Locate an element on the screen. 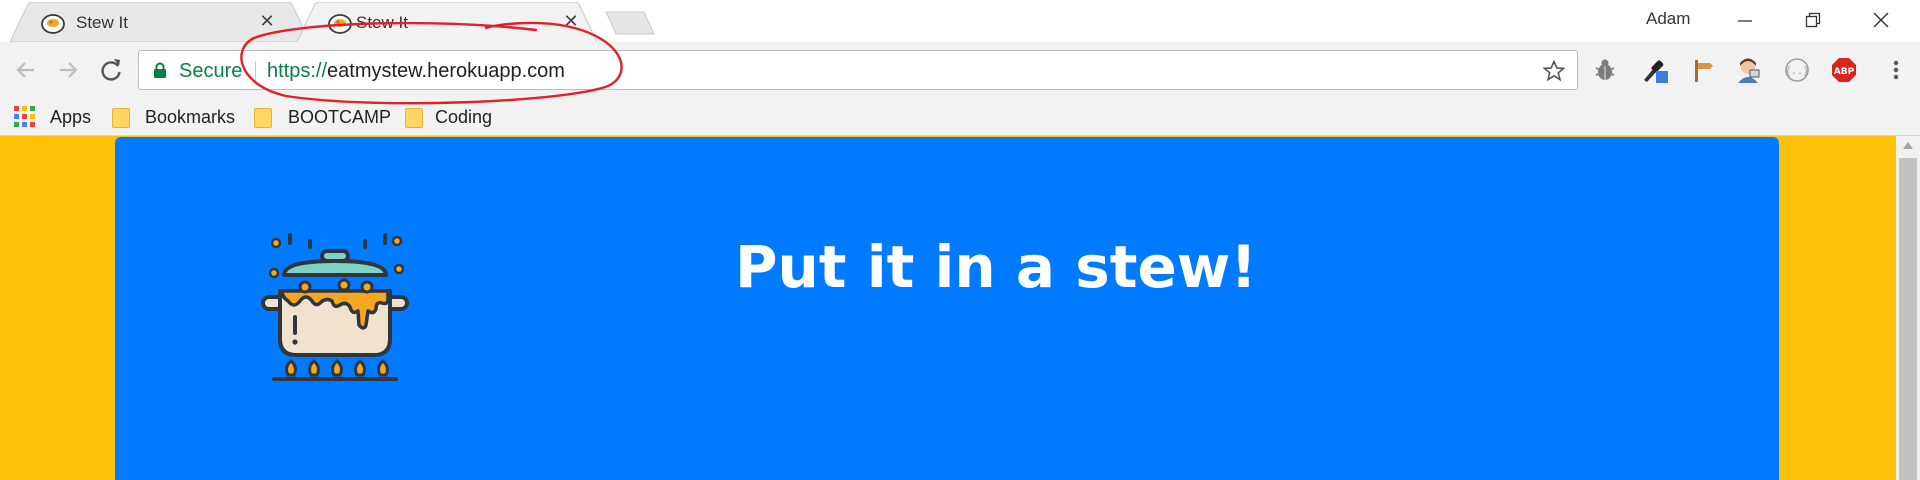 Image resolution: width=1920 pixels, height=480 pixels. forward-arrow-icon is located at coordinates (69, 70).